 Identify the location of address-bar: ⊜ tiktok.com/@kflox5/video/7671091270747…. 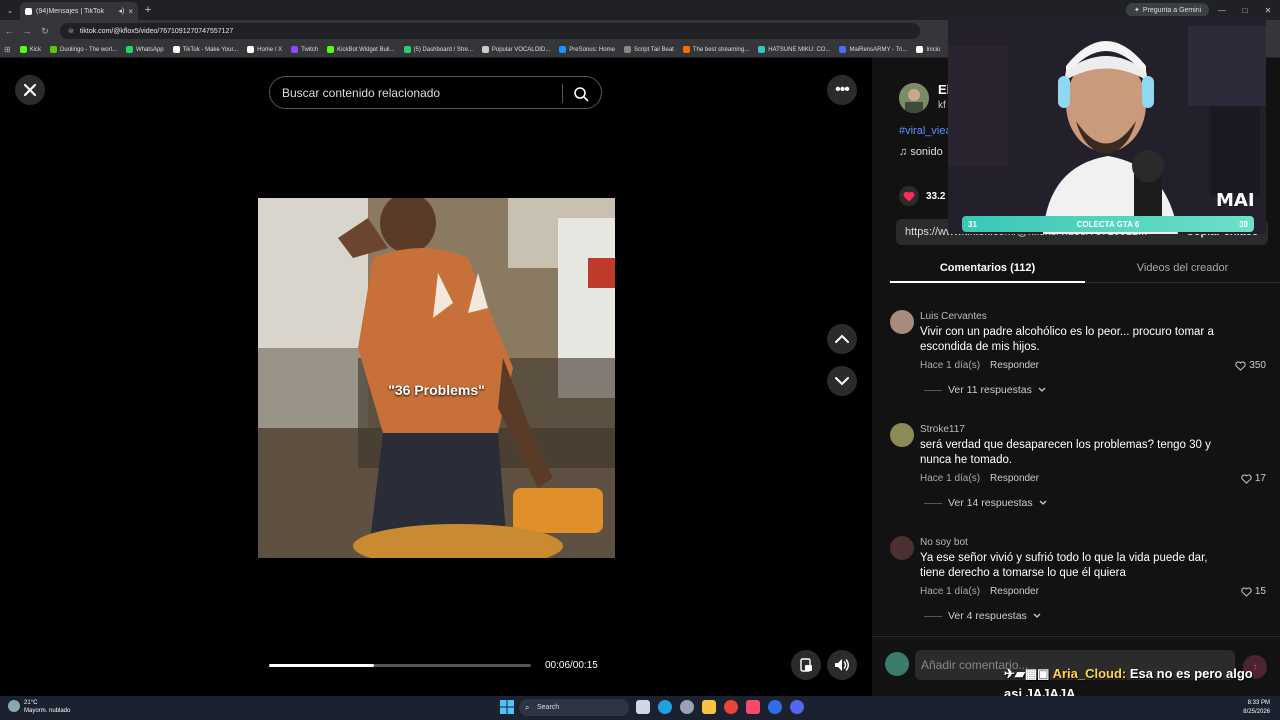
(490, 31).